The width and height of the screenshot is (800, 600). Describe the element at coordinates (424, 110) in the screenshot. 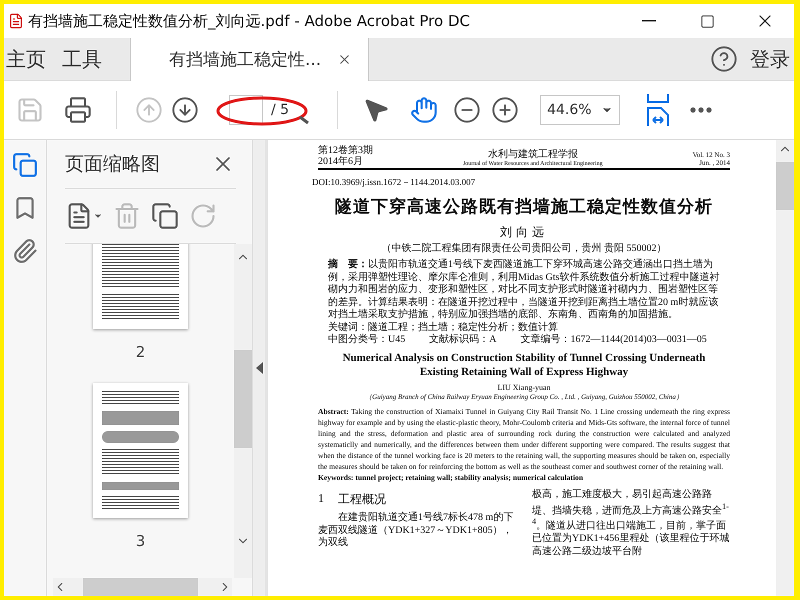

I see `hand-icon` at that location.